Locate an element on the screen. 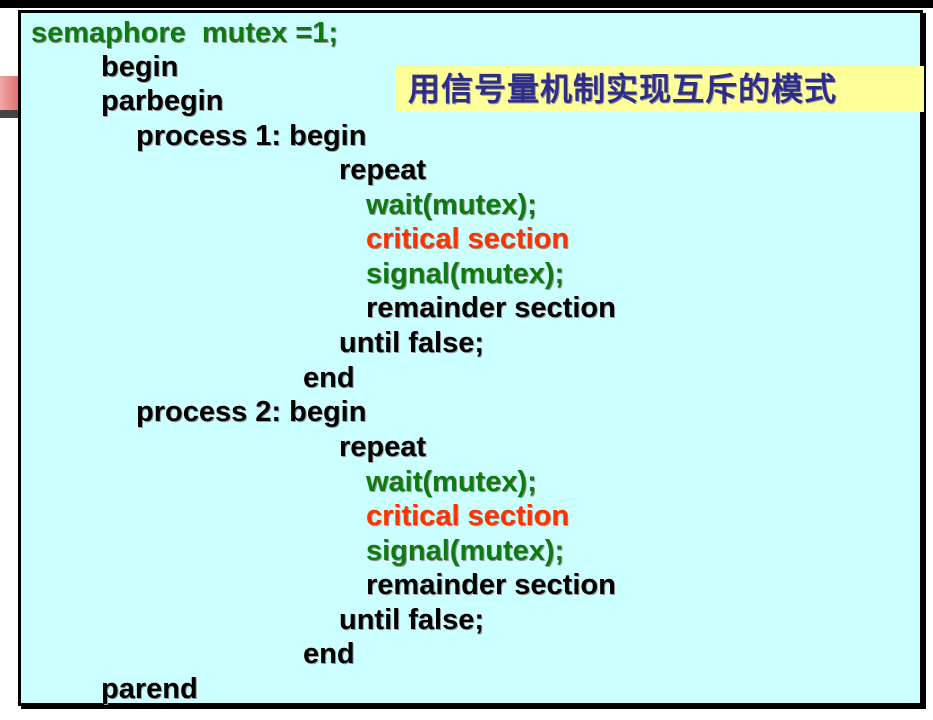 The height and width of the screenshot is (720, 933). process-1-header: process 1: begin is located at coordinates (251, 136).